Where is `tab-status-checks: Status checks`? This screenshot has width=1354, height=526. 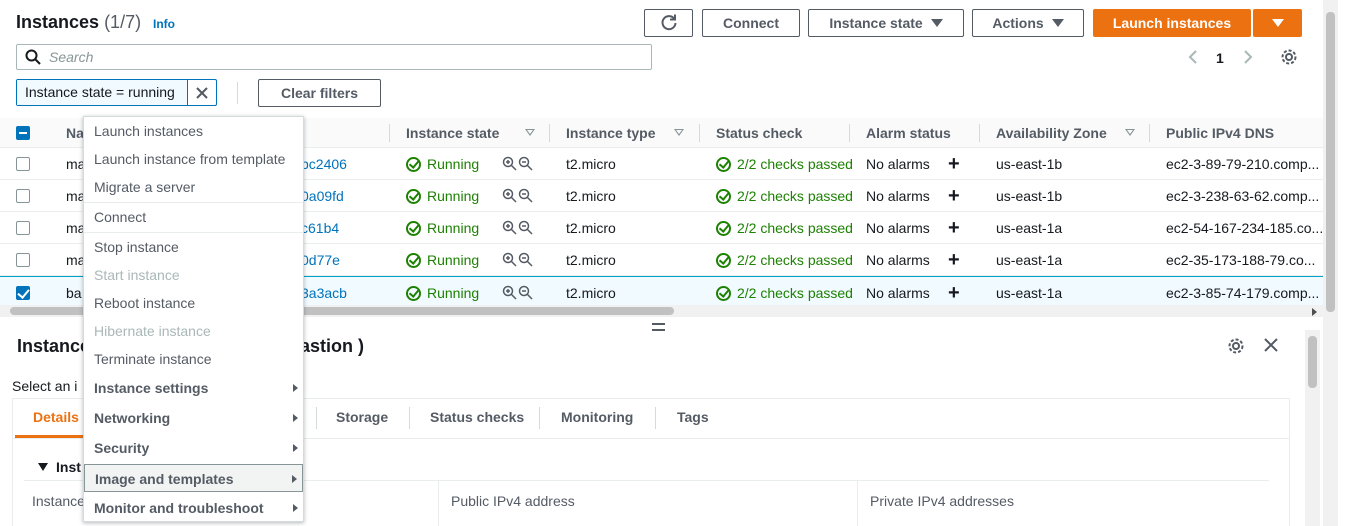 tab-status-checks: Status checks is located at coordinates (477, 417).